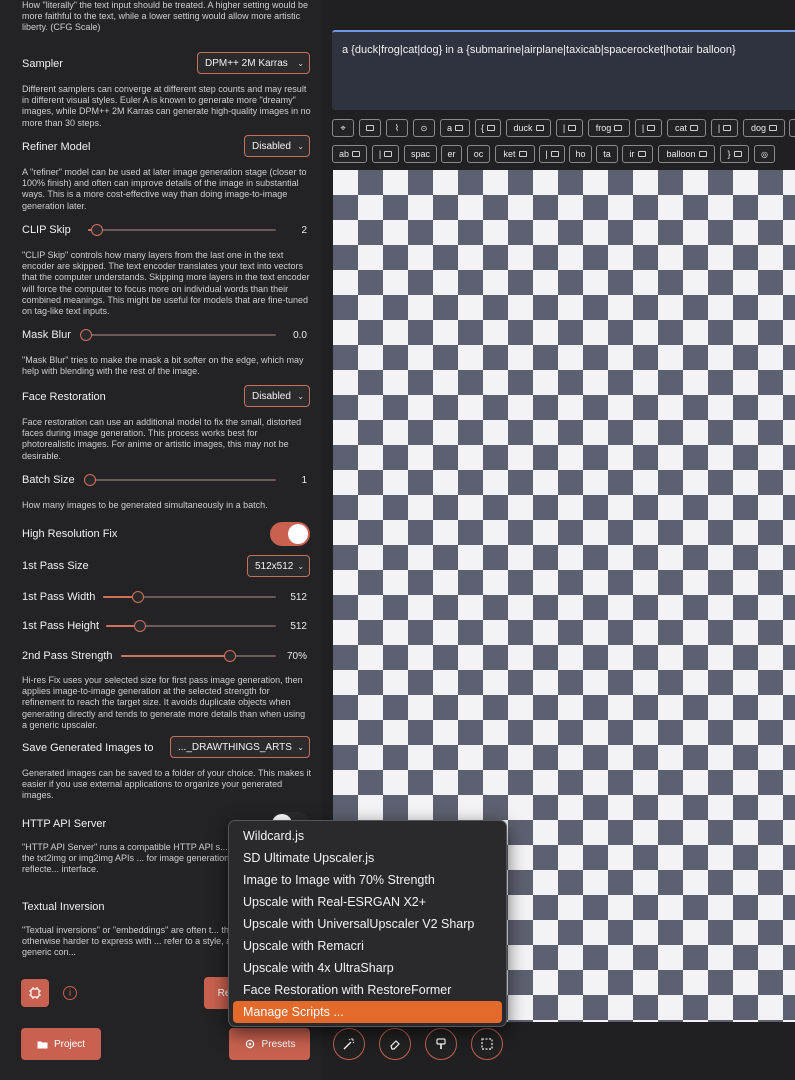 The image size is (795, 1080). I want to click on token-text: duck, so click(523, 128).